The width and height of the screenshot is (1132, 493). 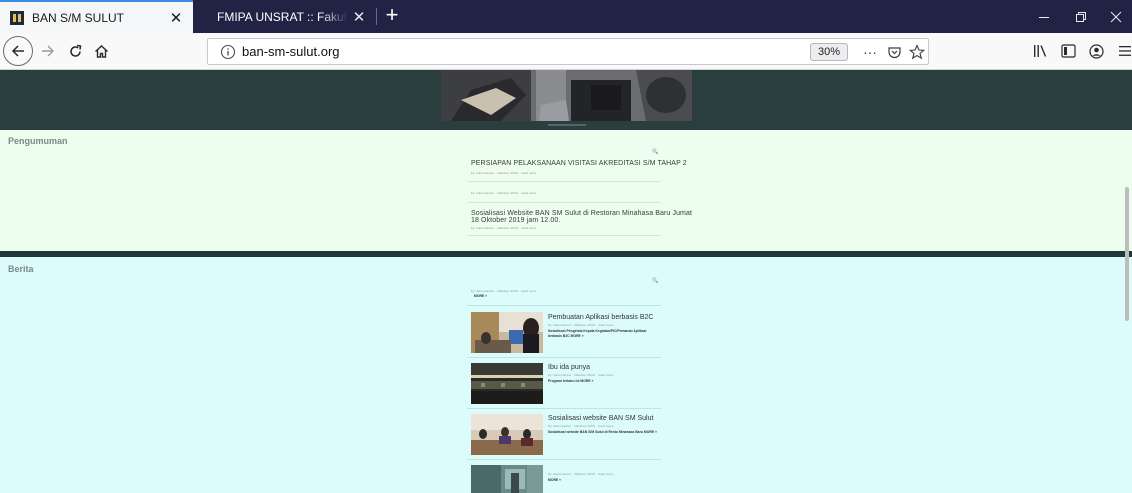 I want to click on site-info-icon, so click(x=228, y=52).